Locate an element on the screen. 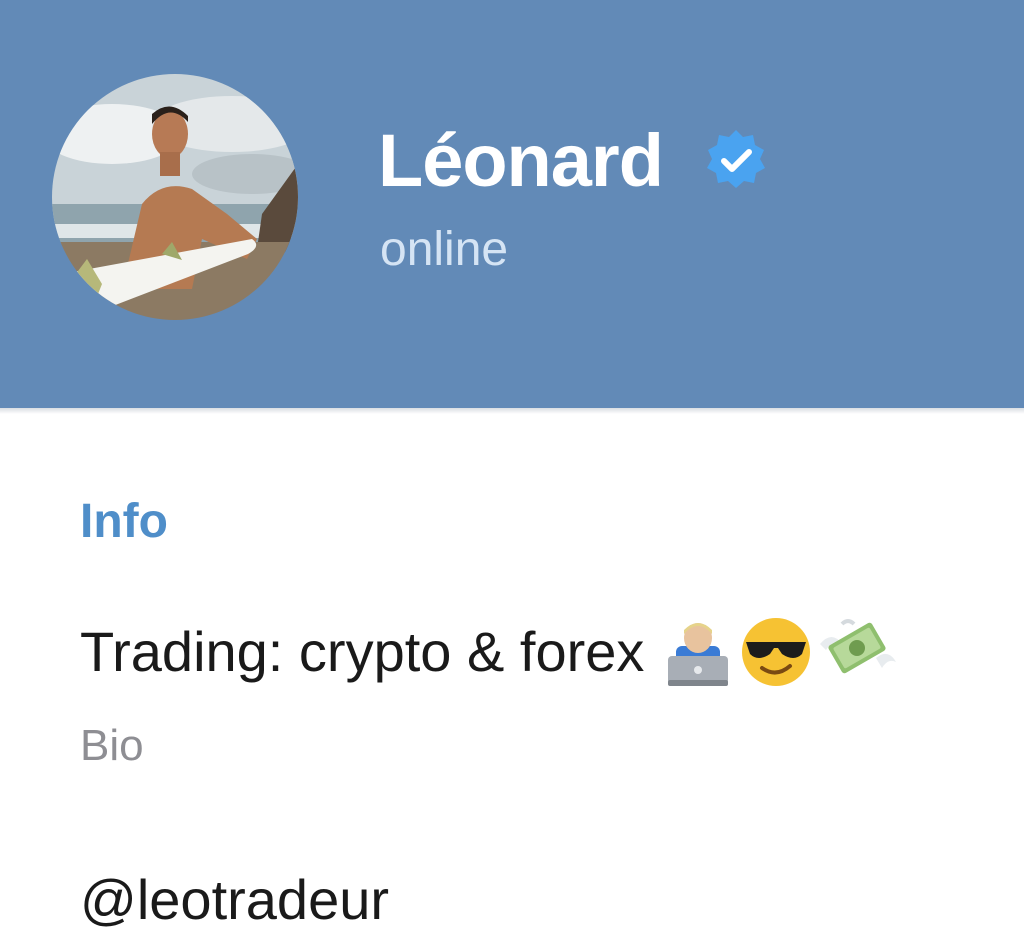 Image resolution: width=1024 pixels, height=952 pixels. verified-badge-icon is located at coordinates (735, 159).